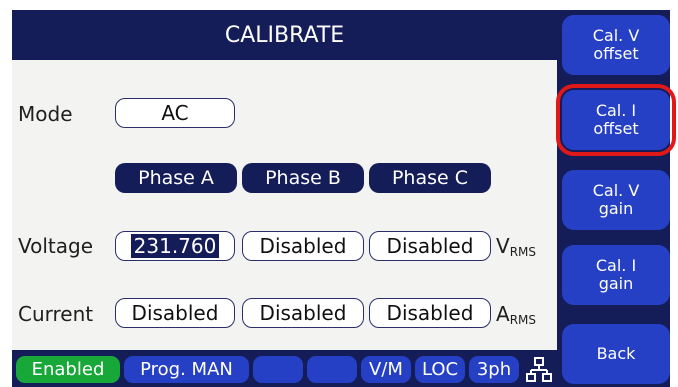 This screenshot has height=387, width=678. I want to click on voltage-phase-c-value: Disabled, so click(430, 246).